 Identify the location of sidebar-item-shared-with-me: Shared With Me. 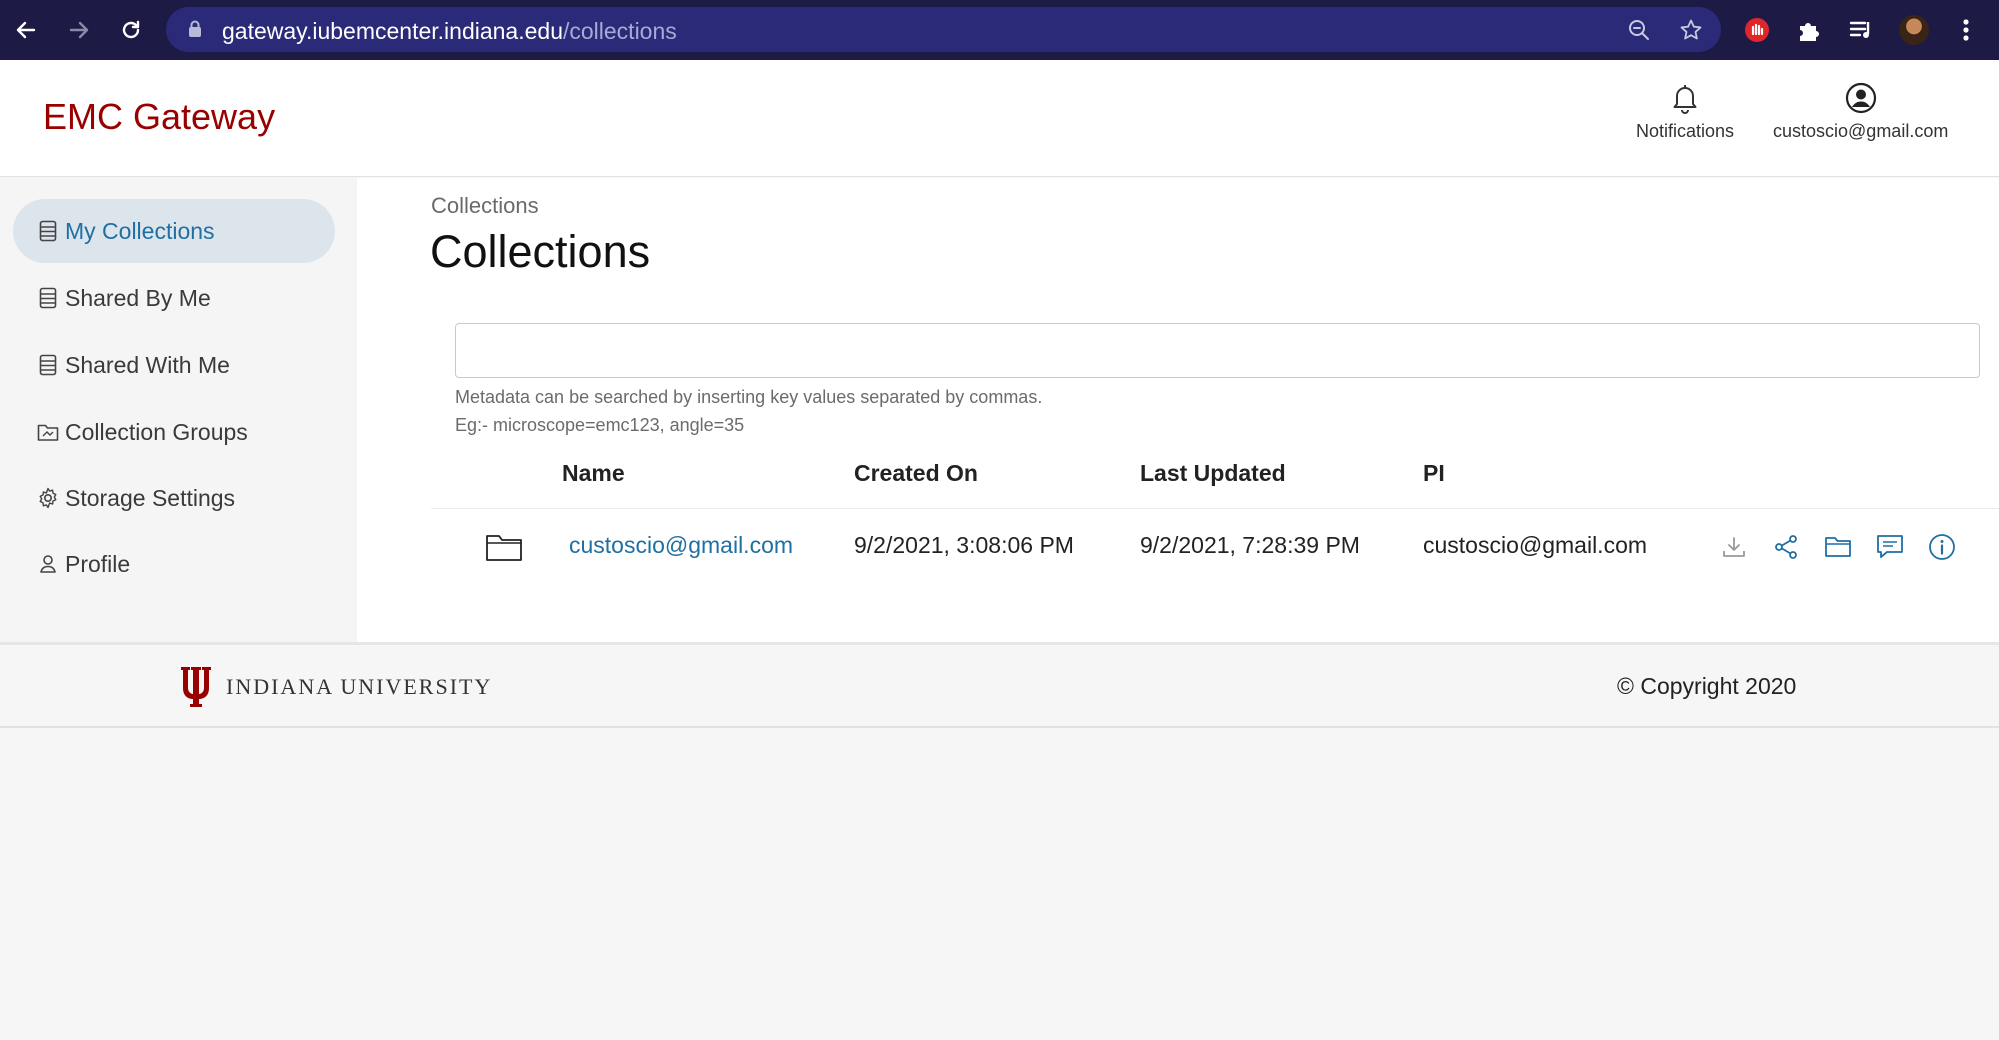
(174, 365).